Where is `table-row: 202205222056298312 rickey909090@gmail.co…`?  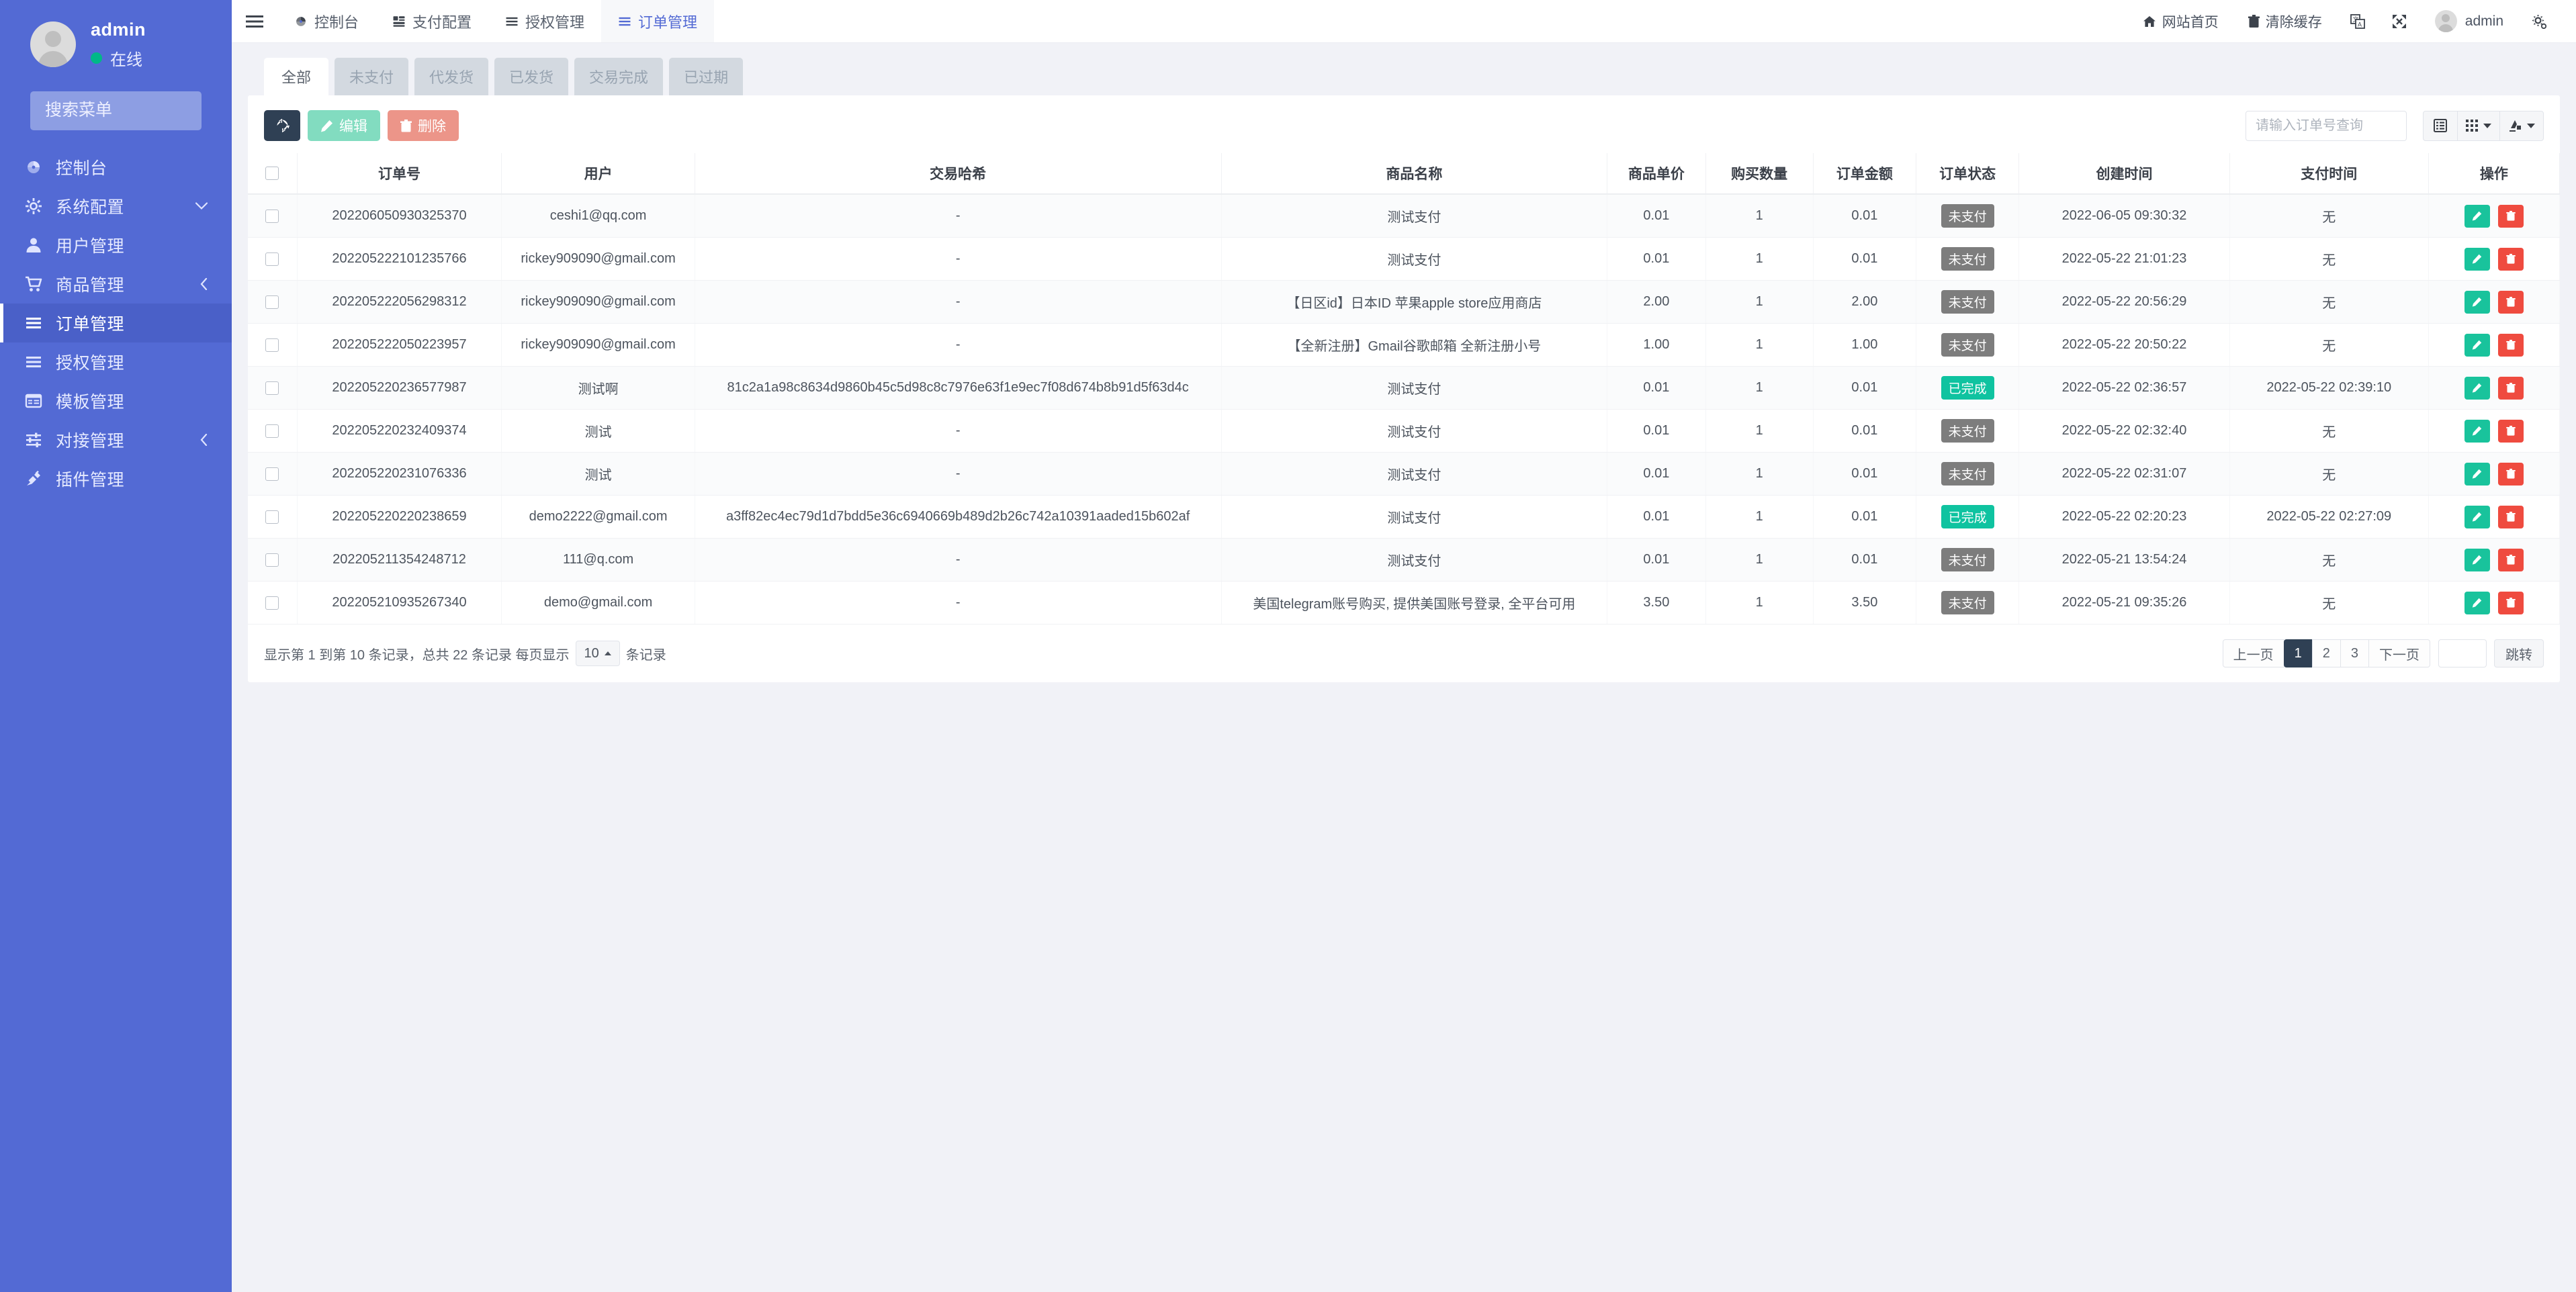 table-row: 202205222056298312 rickey909090@gmail.co… is located at coordinates (1404, 302).